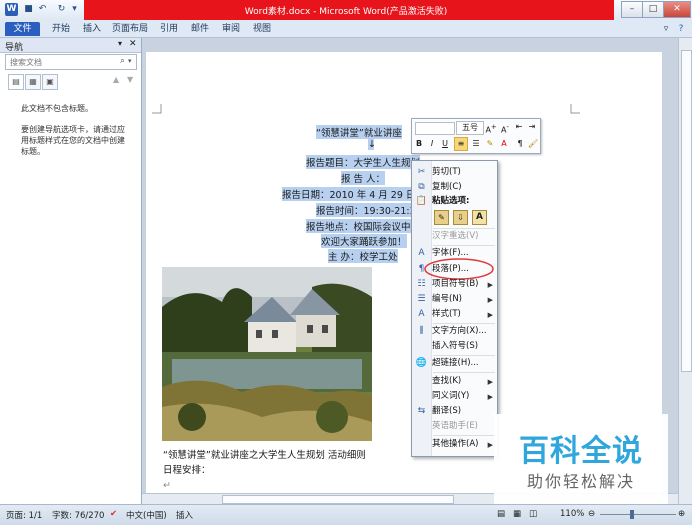 This screenshot has width=692, height=525. What do you see at coordinates (455, 346) in the screenshot?
I see `menu-insert-symbol: 插入符号(S)` at bounding box center [455, 346].